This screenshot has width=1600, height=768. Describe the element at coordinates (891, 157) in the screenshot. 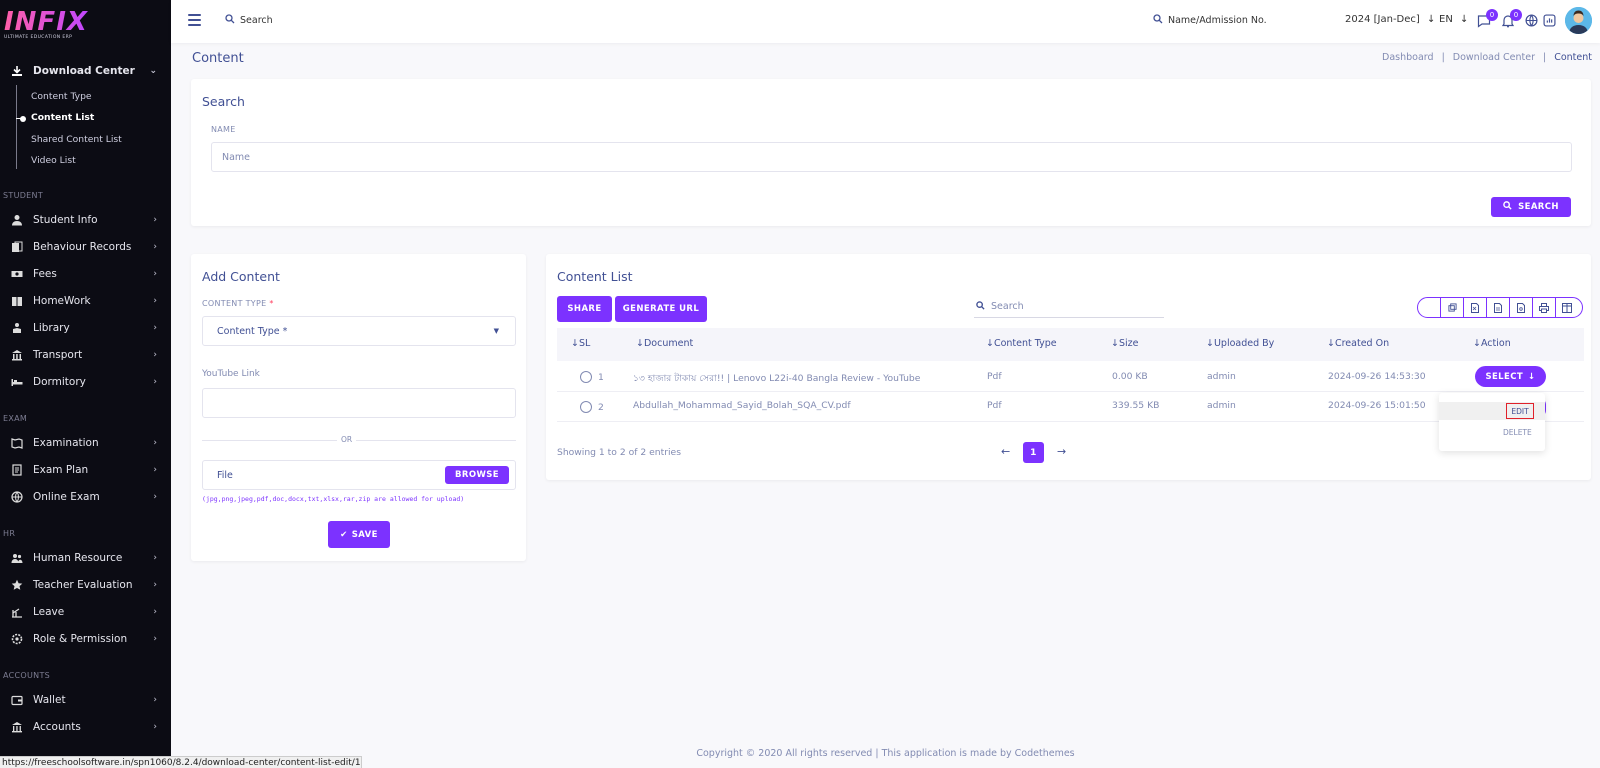

I see `name-input: Name` at that location.